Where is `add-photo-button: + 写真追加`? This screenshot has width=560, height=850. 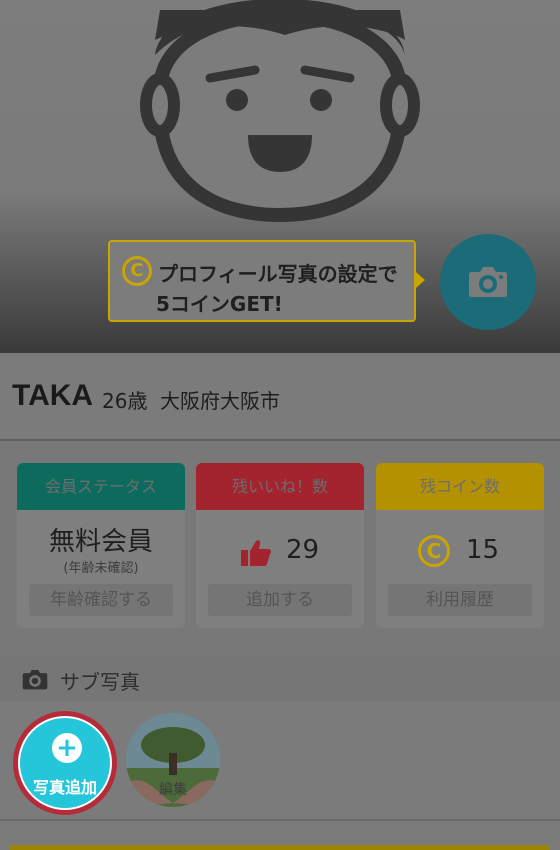 add-photo-button: + 写真追加 is located at coordinates (65, 763).